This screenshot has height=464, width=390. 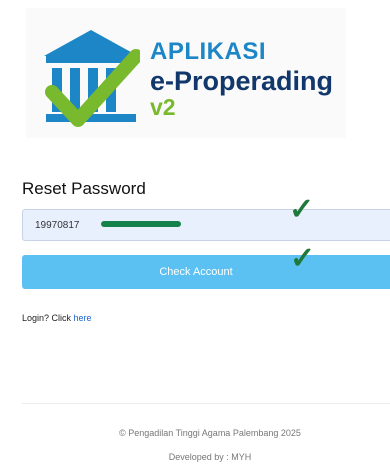 What do you see at coordinates (57, 225) in the screenshot?
I see `nip-input-value: 19970817` at bounding box center [57, 225].